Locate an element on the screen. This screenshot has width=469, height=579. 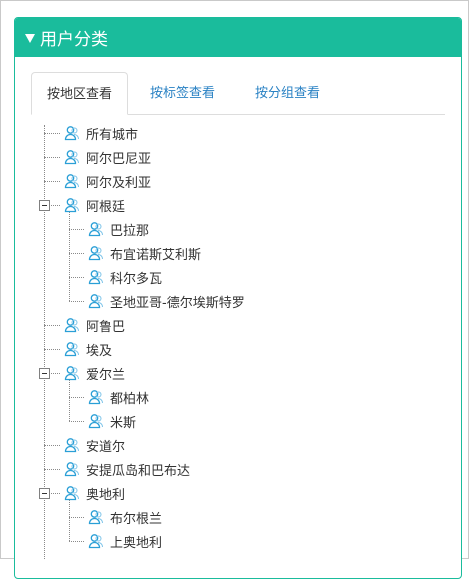
tree-node: 爱尔兰 is located at coordinates (94, 373).